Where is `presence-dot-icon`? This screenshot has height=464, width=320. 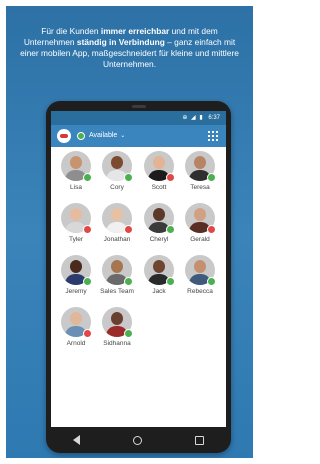
presence-dot-icon is located at coordinates (81, 136).